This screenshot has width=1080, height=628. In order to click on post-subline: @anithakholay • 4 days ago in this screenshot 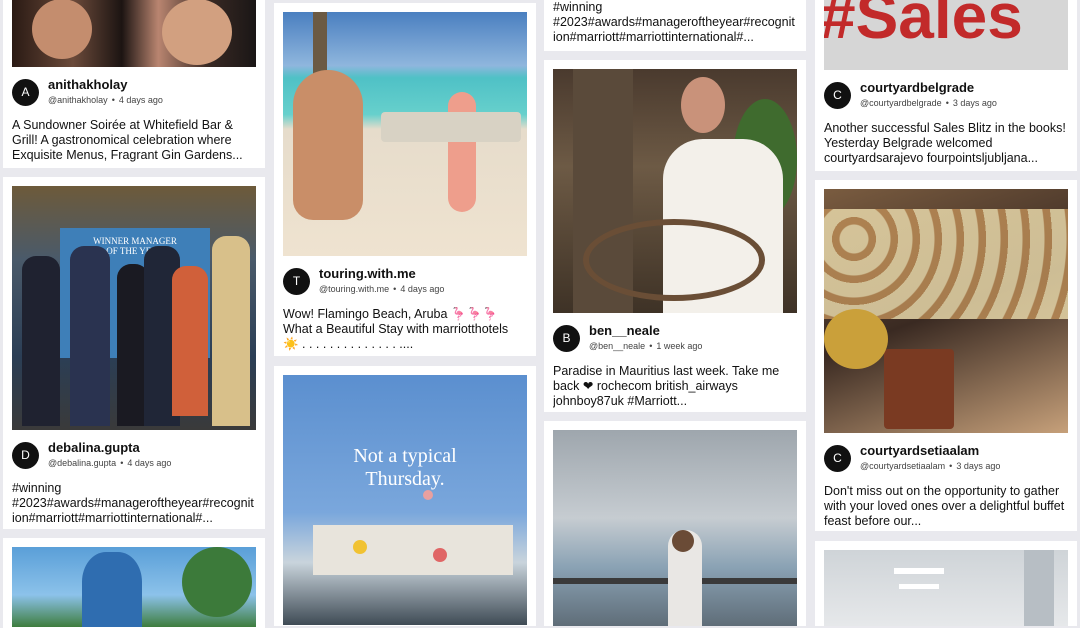, I will do `click(105, 100)`.